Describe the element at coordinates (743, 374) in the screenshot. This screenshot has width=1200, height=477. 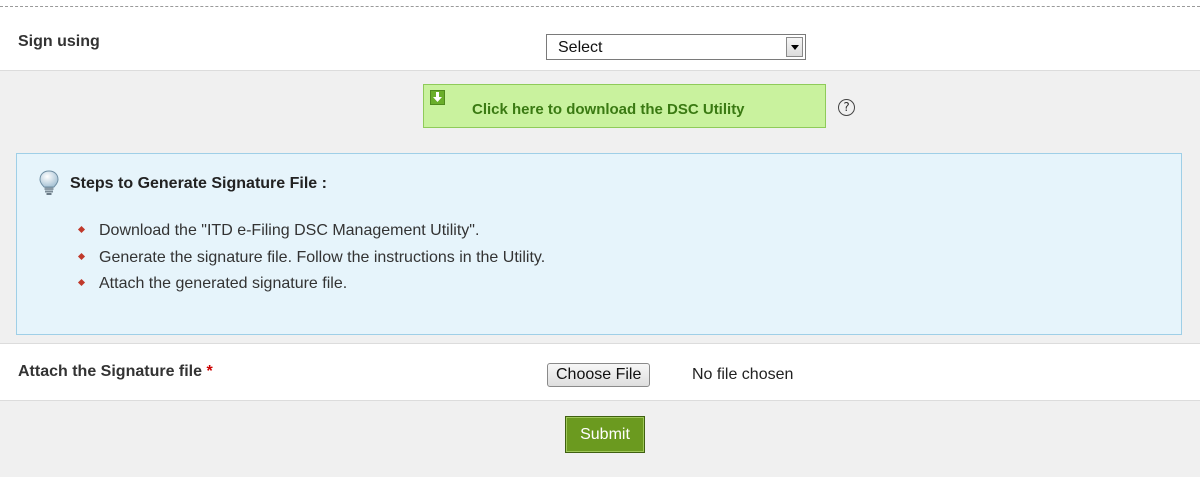
I see `file-status-text: No file chosen` at that location.